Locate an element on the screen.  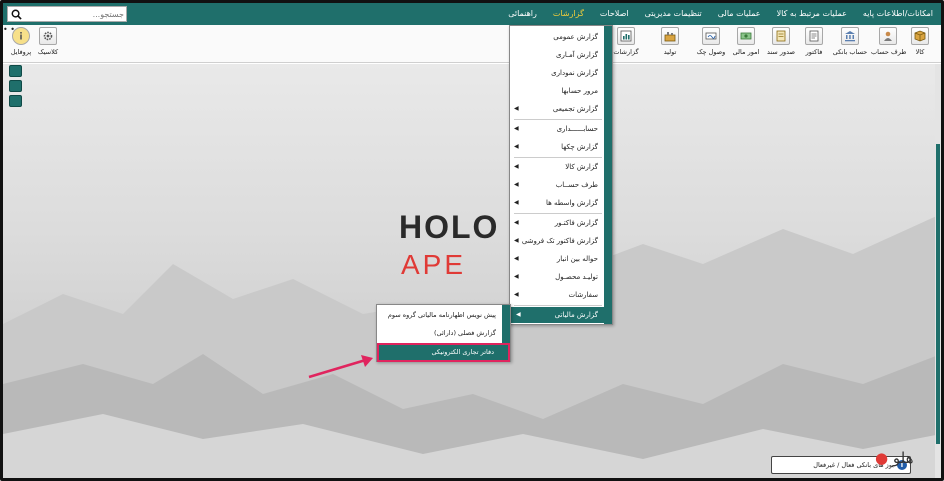
production-icon is located at coordinates (670, 36).